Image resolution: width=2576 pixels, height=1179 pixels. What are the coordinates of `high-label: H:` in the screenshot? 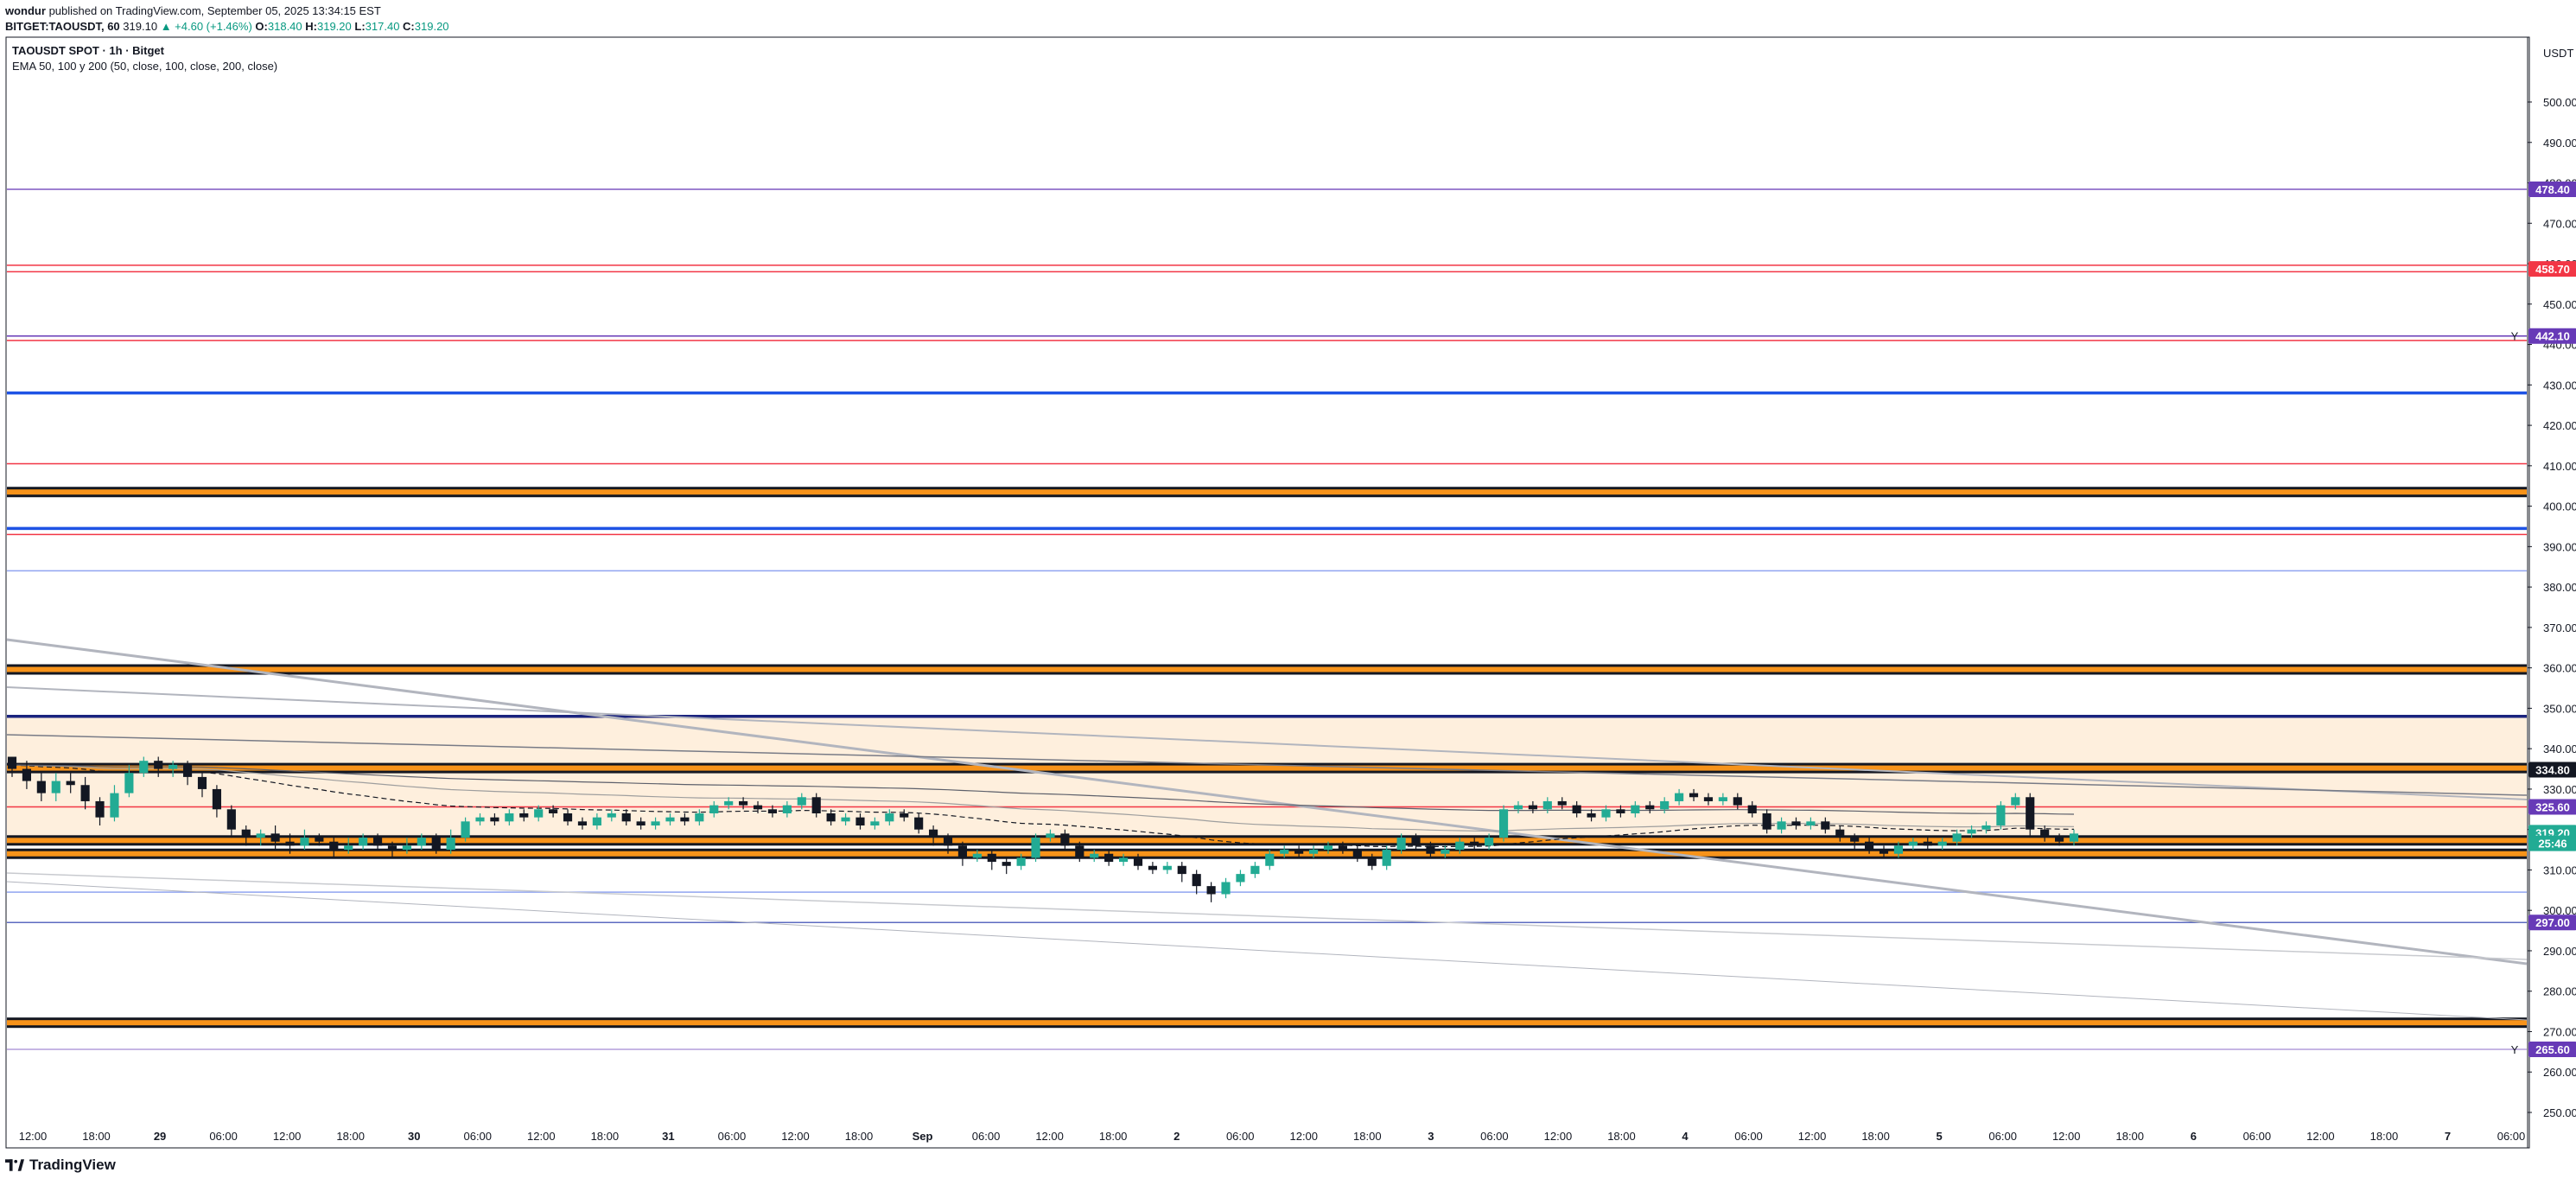 It's located at (311, 26).